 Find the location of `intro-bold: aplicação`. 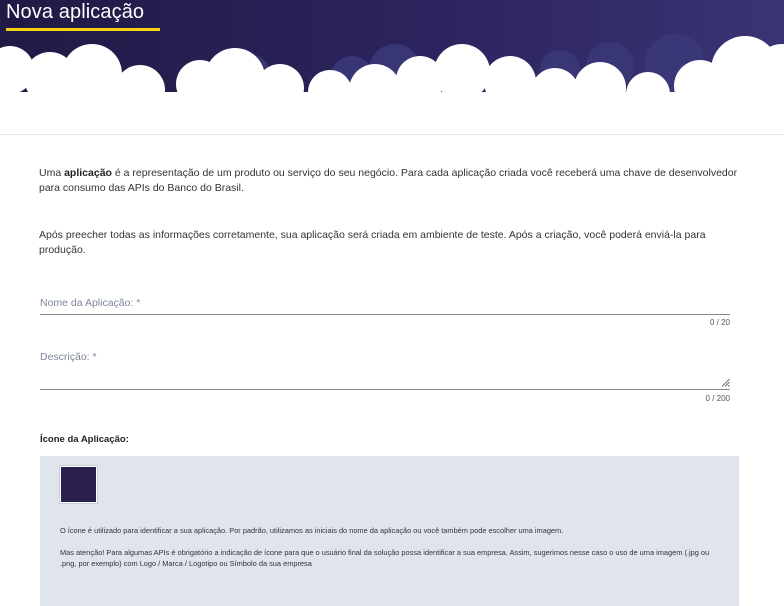

intro-bold: aplicação is located at coordinates (88, 173).